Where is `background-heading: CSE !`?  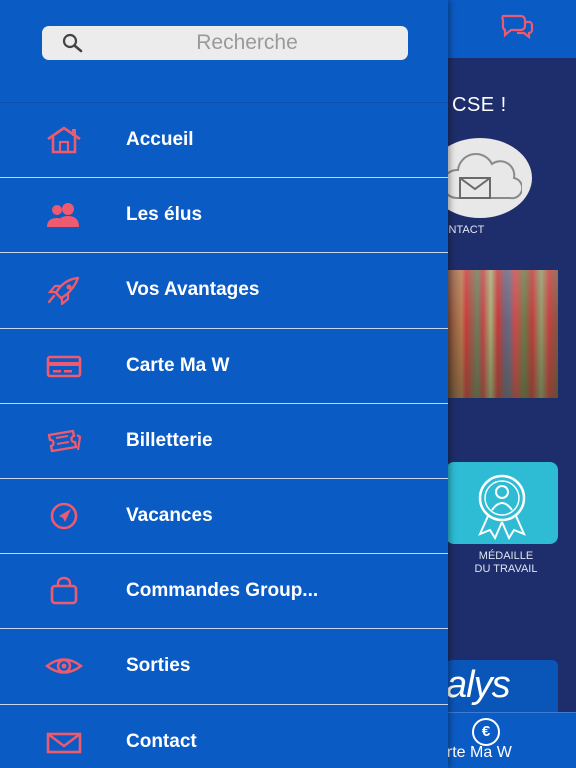
background-heading: CSE ! is located at coordinates (479, 105).